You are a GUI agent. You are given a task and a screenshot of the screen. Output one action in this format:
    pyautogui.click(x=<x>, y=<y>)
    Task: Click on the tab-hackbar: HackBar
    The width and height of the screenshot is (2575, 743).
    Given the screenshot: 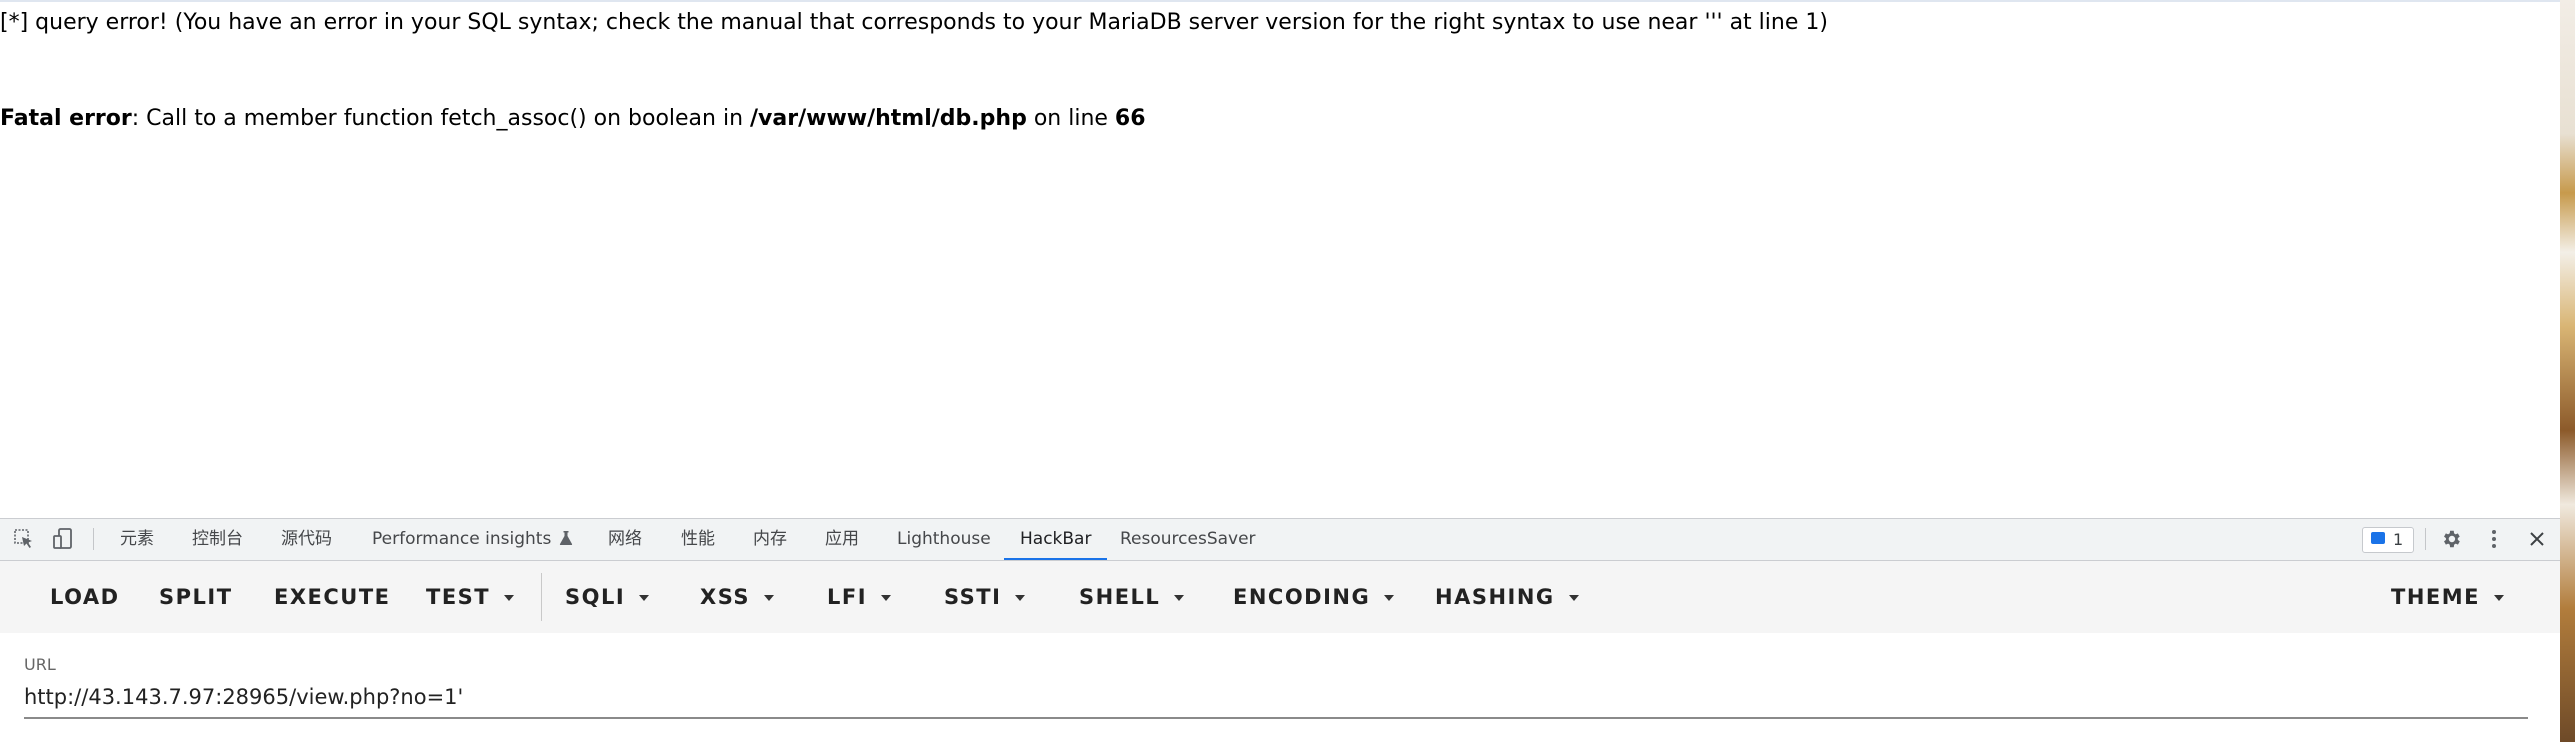 What is the action you would take?
    pyautogui.click(x=1056, y=539)
    